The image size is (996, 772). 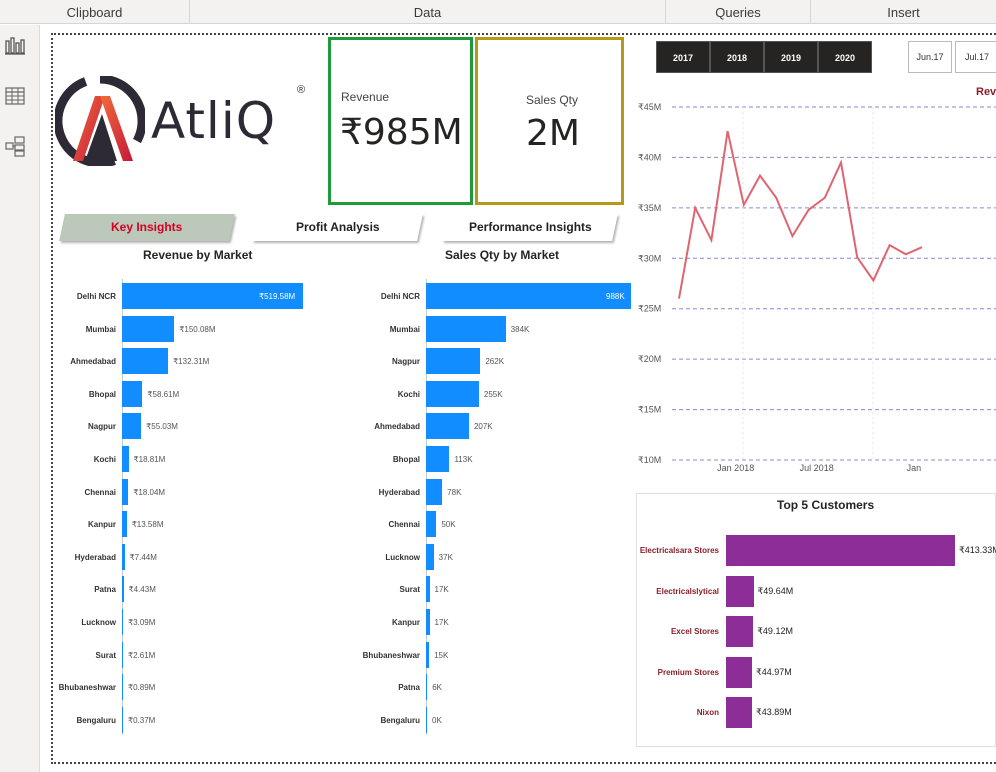 I want to click on customer-value-label: ₹49.12M, so click(x=775, y=631).